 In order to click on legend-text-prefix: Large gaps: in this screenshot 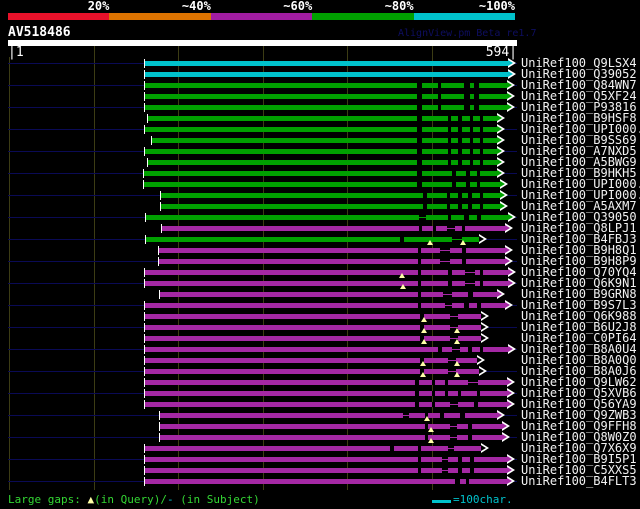, I will do `click(48, 499)`.